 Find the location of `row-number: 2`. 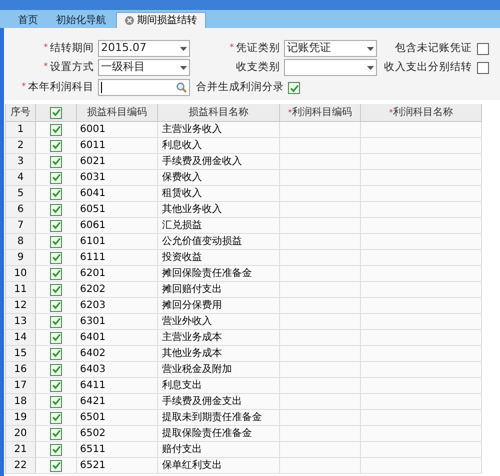

row-number: 2 is located at coordinates (21, 145).